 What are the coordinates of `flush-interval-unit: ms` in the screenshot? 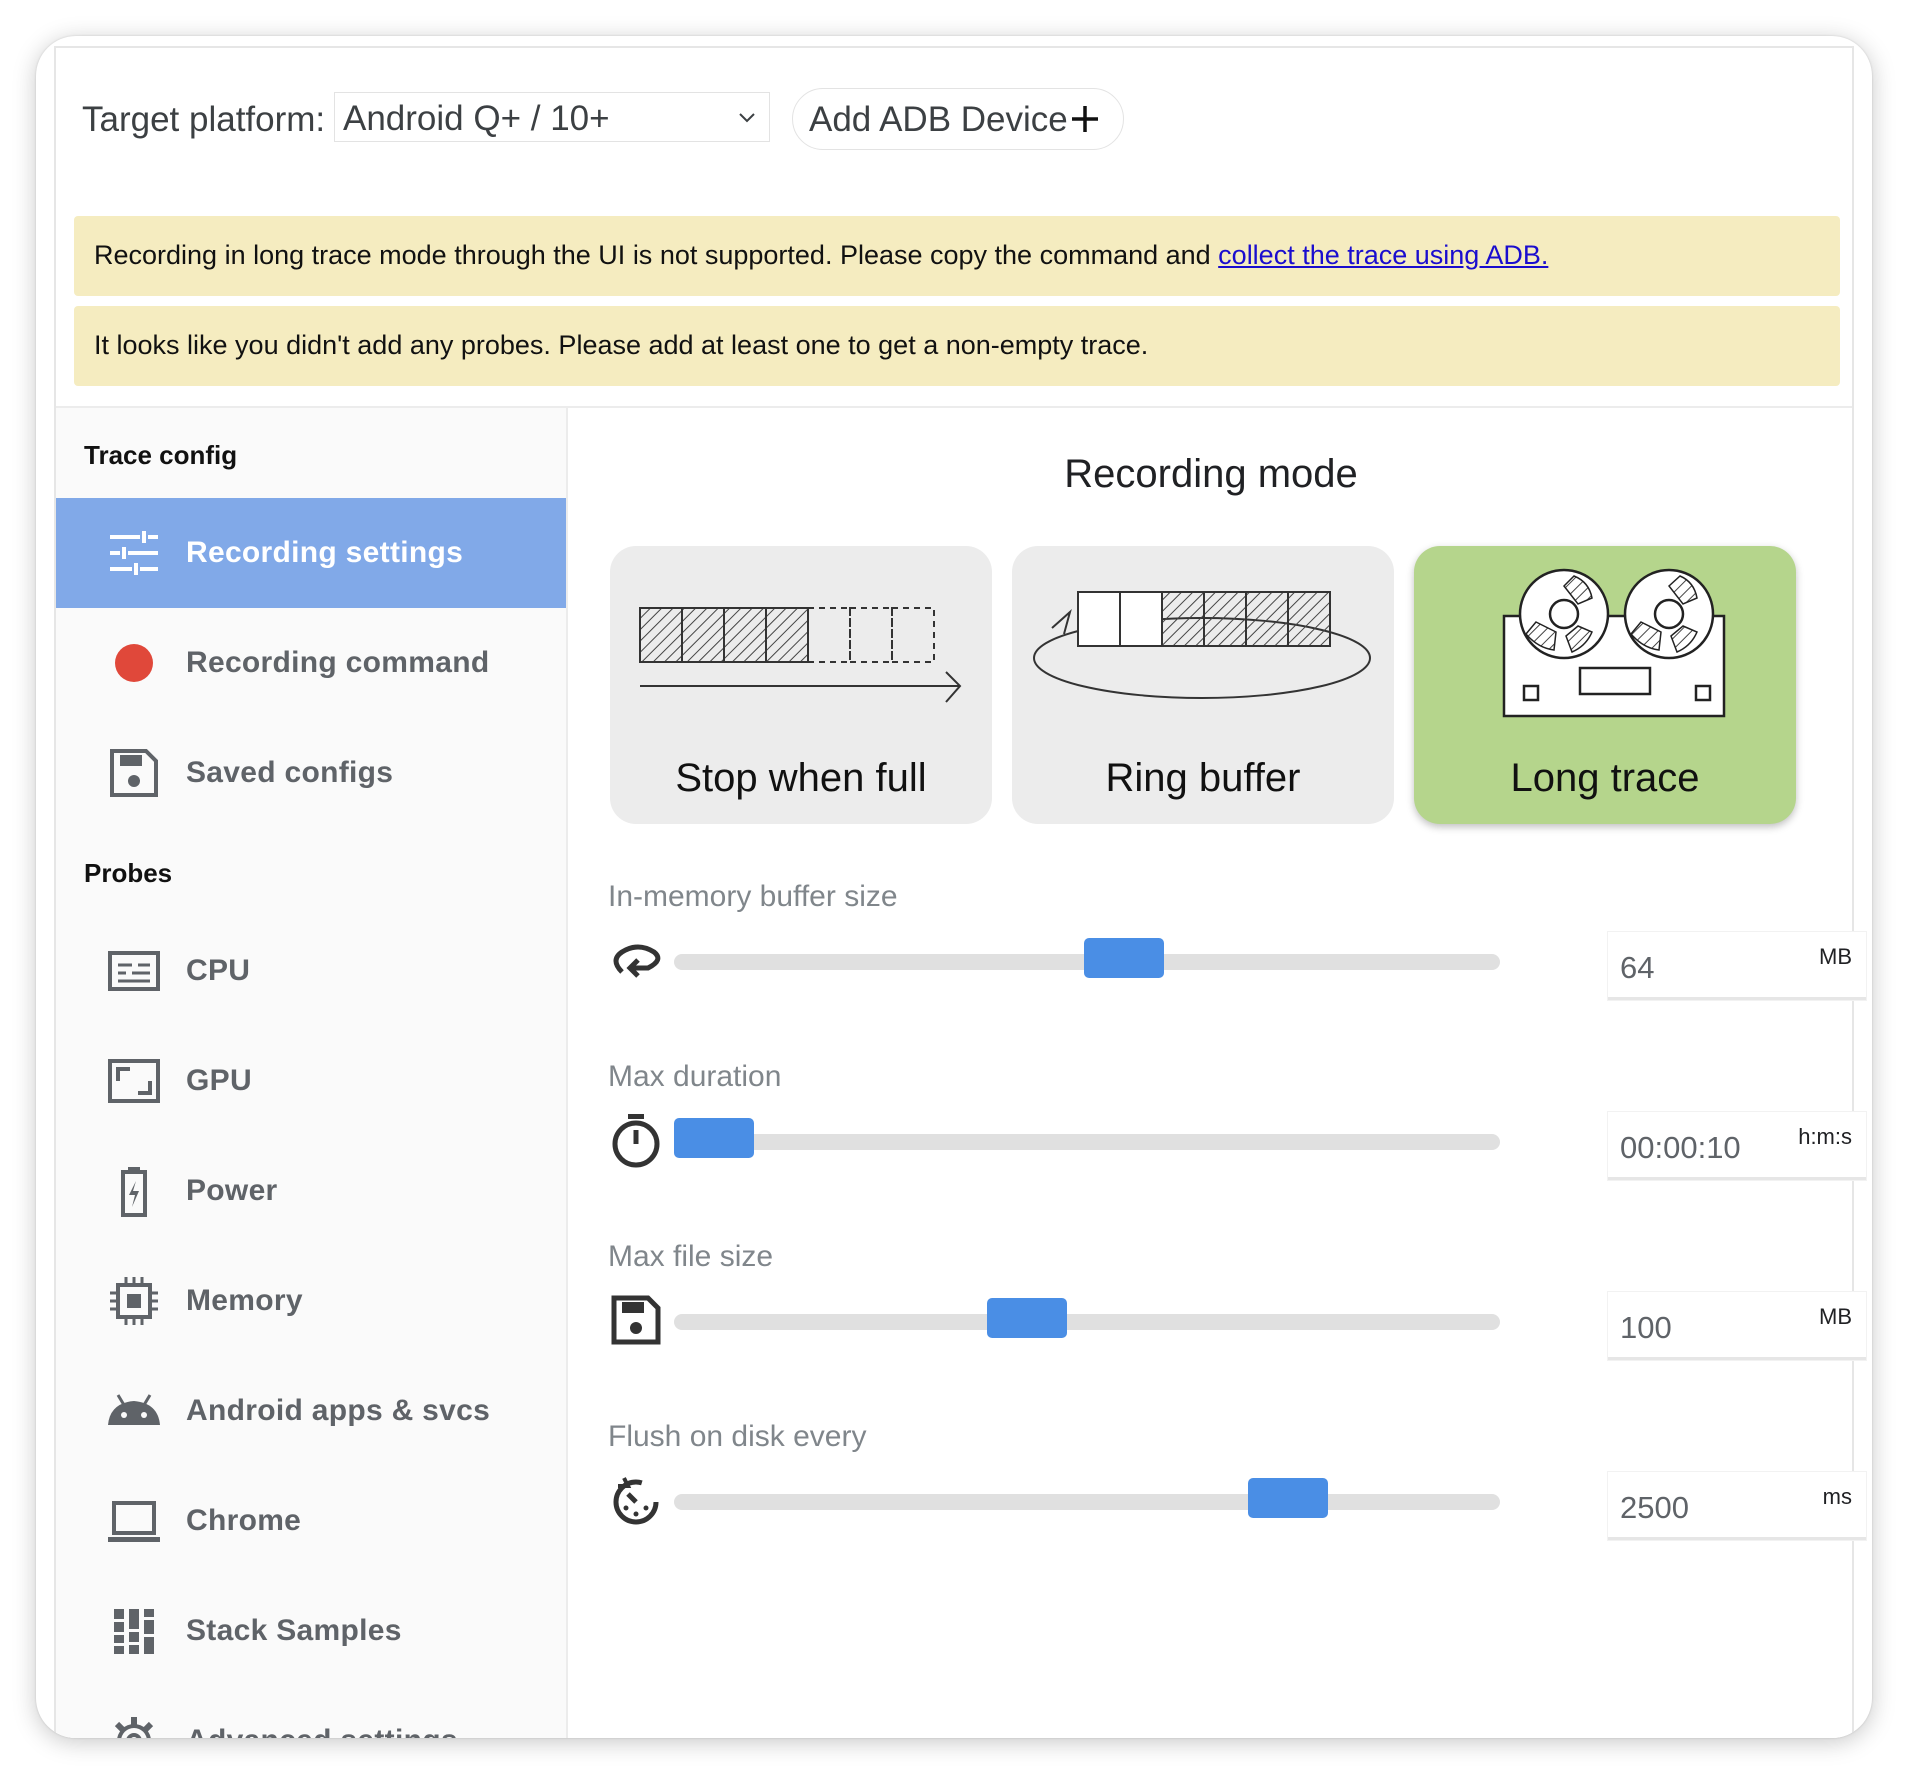 It's located at (1837, 1496).